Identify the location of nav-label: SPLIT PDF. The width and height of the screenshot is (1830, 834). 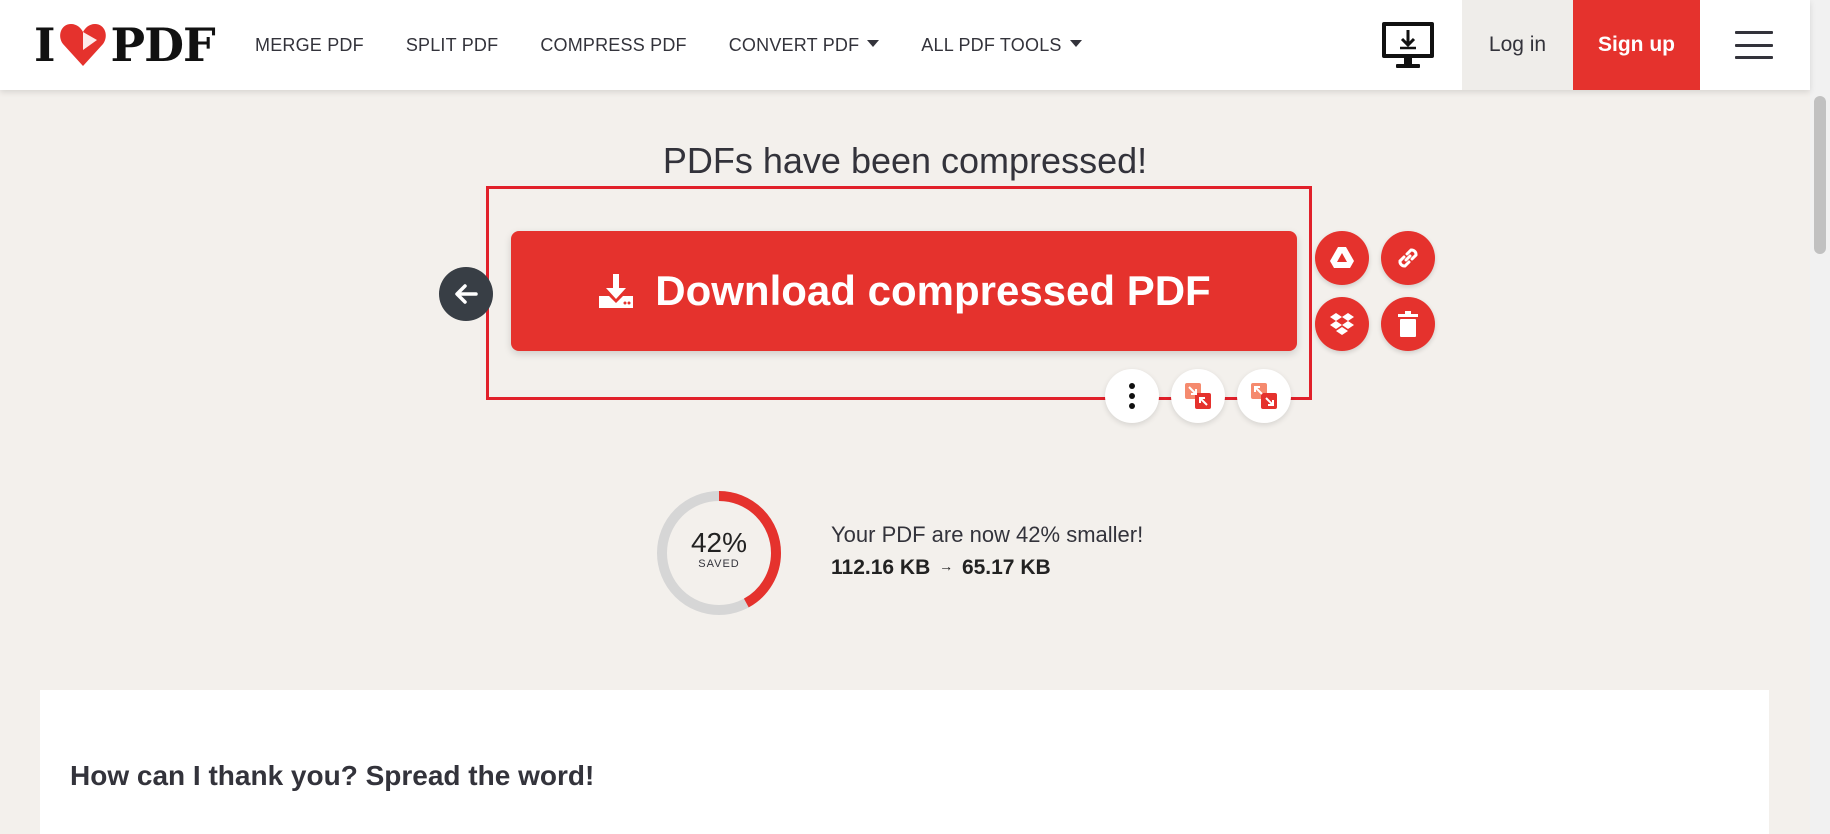
(452, 44).